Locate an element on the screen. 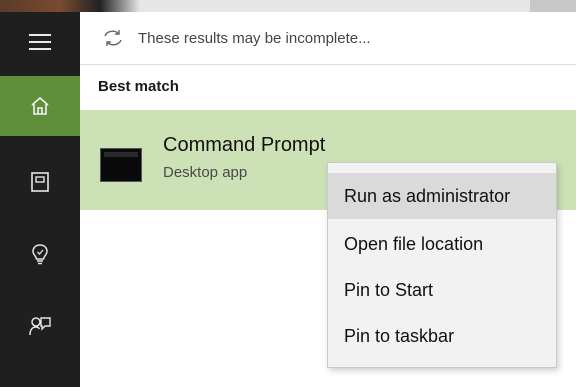 This screenshot has height=387, width=576. hamburger-menu-icon is located at coordinates (40, 42).